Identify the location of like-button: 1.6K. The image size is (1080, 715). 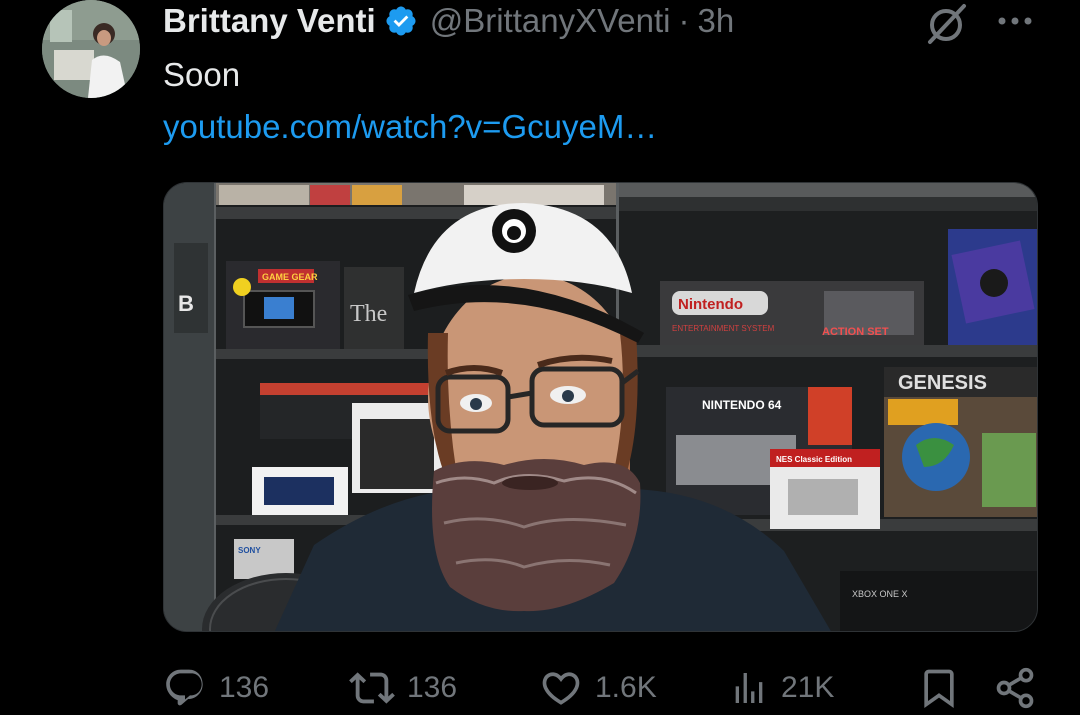
(598, 688).